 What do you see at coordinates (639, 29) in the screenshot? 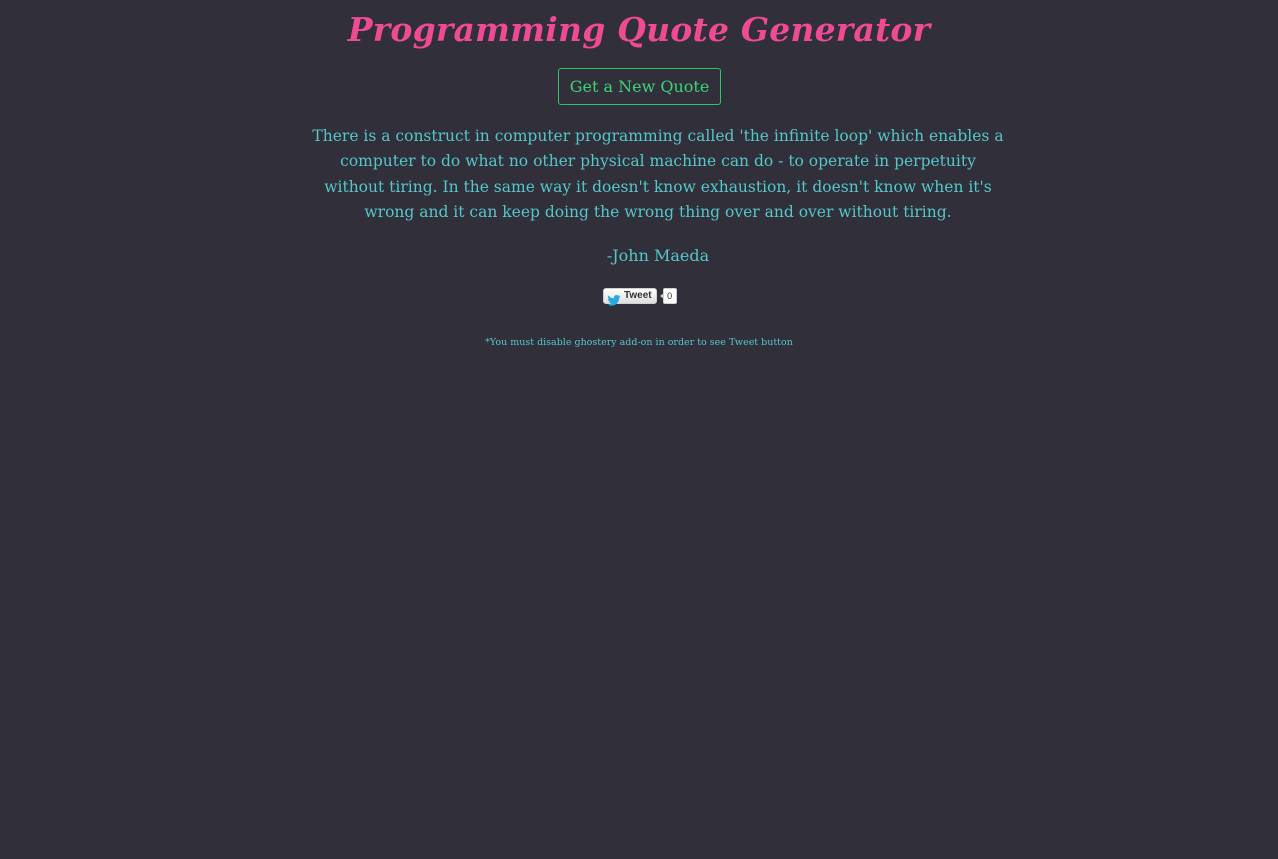
I see `page-title: Programming Quote Generator` at bounding box center [639, 29].